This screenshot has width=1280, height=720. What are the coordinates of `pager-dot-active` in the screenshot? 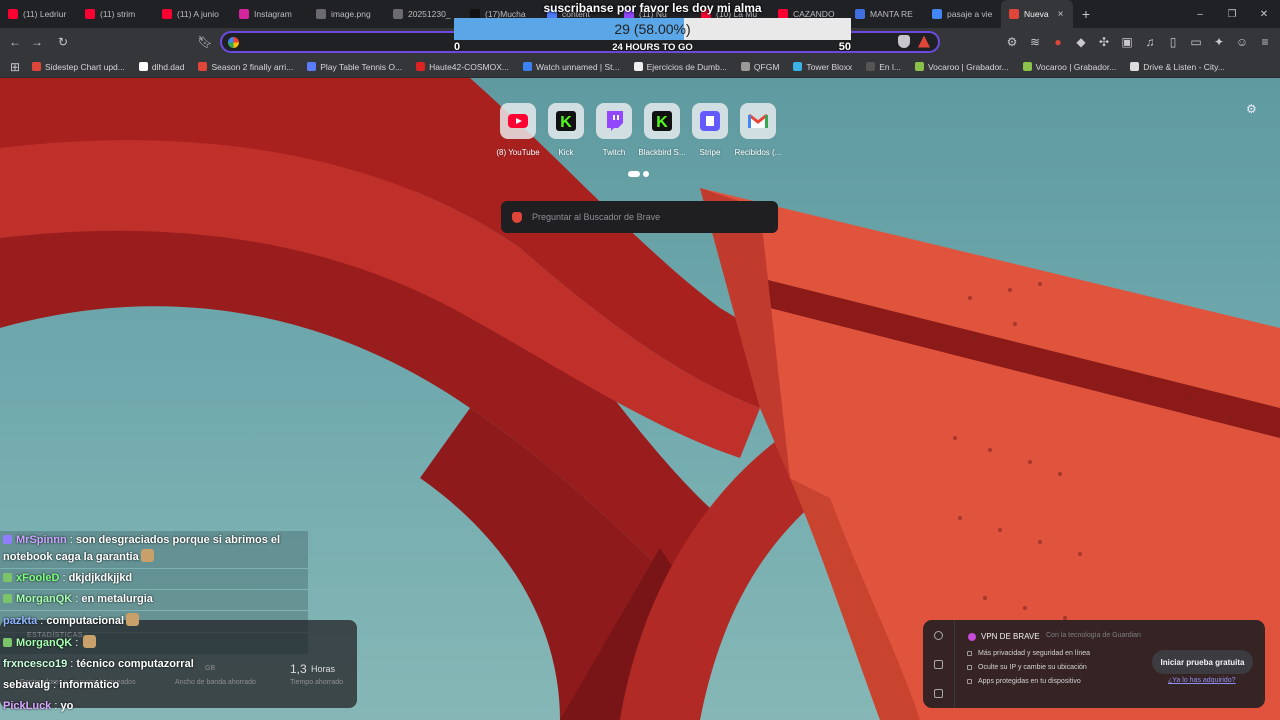 It's located at (634, 174).